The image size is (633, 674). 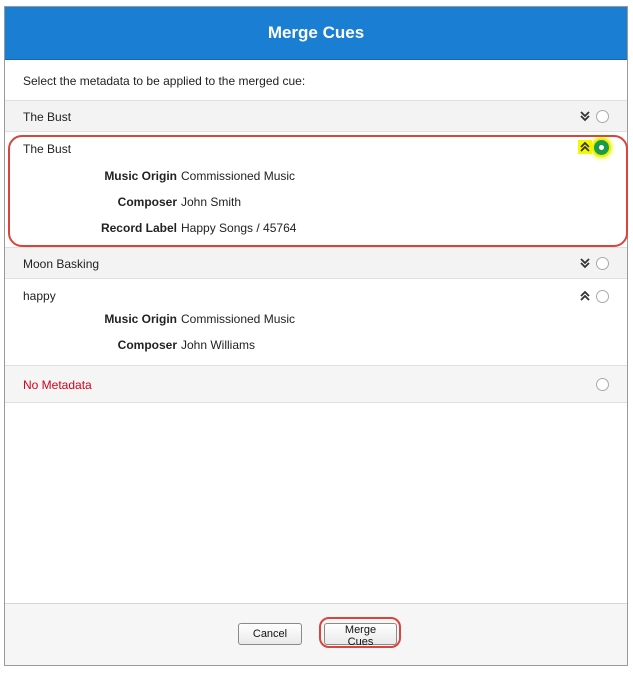 What do you see at coordinates (57, 385) in the screenshot?
I see `no-metadata-label: No Metadata` at bounding box center [57, 385].